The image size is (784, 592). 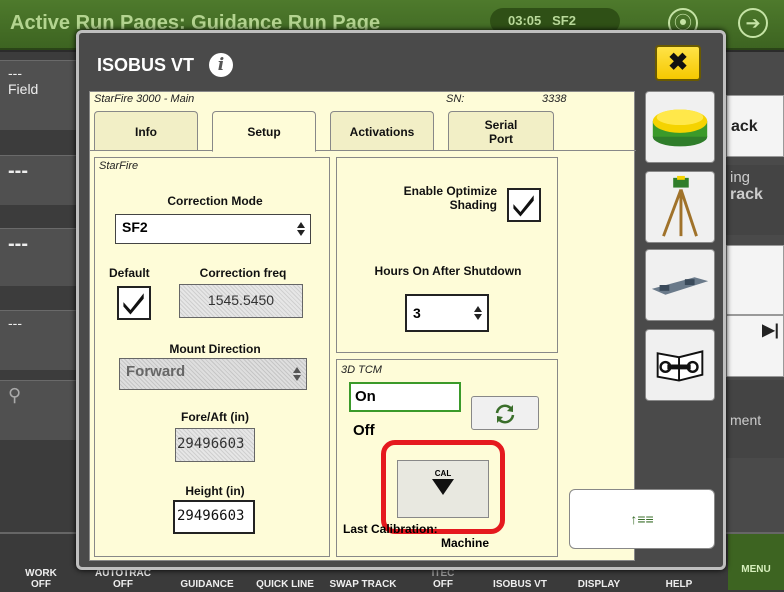 I want to click on starfire-receiver-icon, so click(x=680, y=128).